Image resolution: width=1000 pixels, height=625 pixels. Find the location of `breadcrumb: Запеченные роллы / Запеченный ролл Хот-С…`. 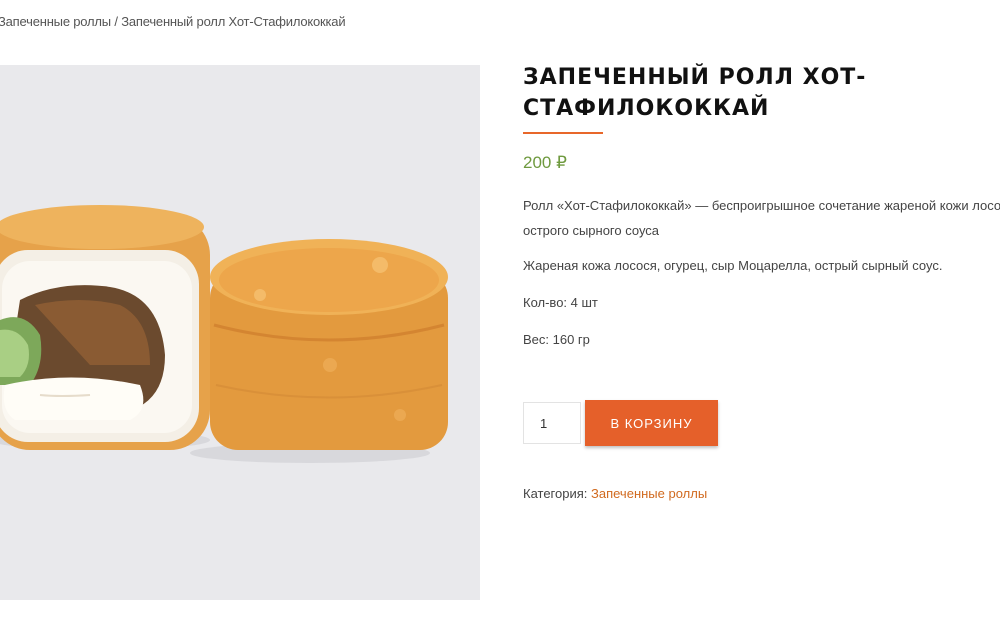

breadcrumb: Запеченные роллы / Запеченный ролл Хот-С… is located at coordinates (173, 21).